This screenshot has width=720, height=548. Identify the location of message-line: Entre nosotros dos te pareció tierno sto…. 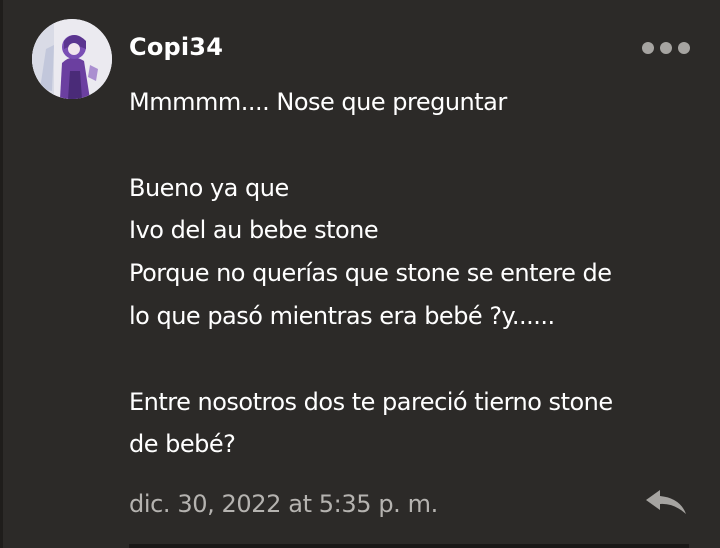
(371, 401).